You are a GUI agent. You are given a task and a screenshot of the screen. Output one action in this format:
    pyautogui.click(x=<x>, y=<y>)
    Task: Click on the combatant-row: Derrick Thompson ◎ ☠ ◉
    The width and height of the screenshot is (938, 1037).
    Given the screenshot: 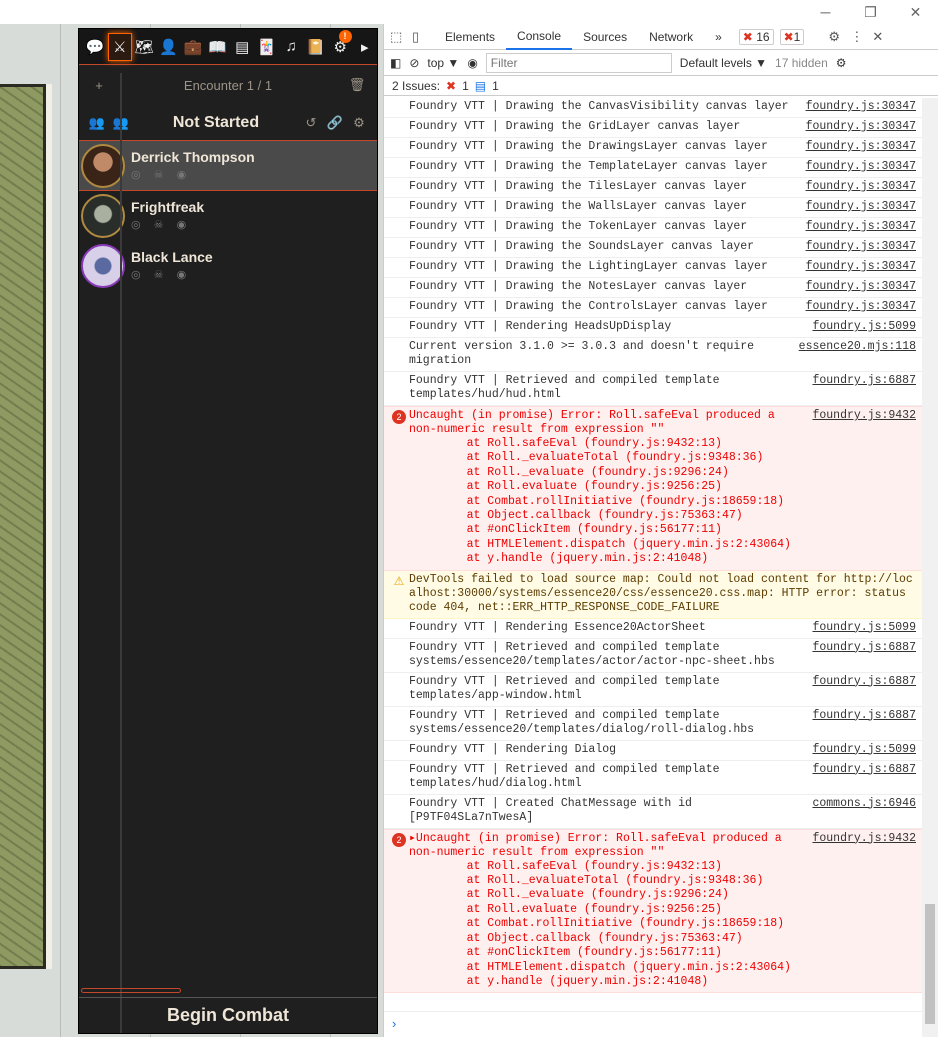 What is the action you would take?
    pyautogui.click(x=228, y=166)
    